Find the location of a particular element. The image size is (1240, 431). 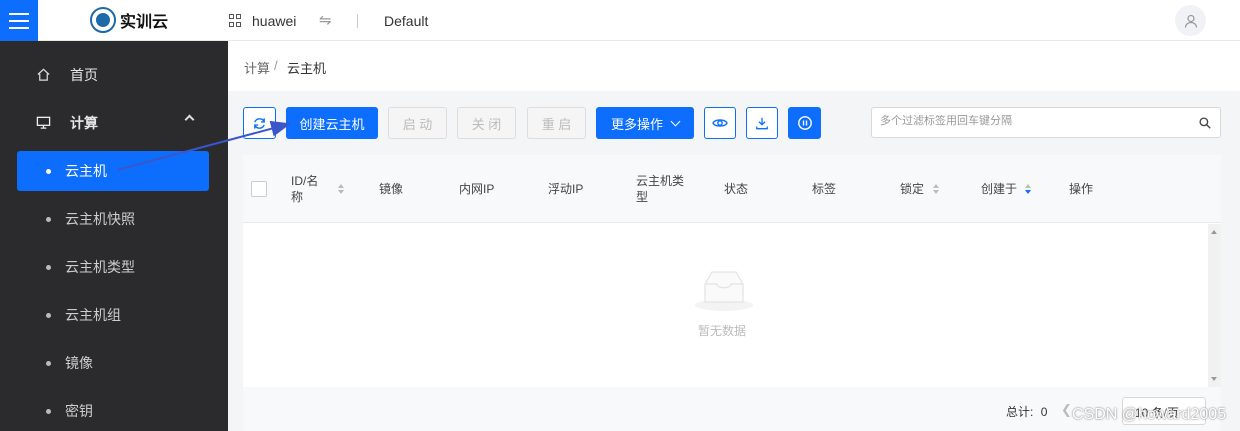

chevron-down-icon is located at coordinates (675, 121).